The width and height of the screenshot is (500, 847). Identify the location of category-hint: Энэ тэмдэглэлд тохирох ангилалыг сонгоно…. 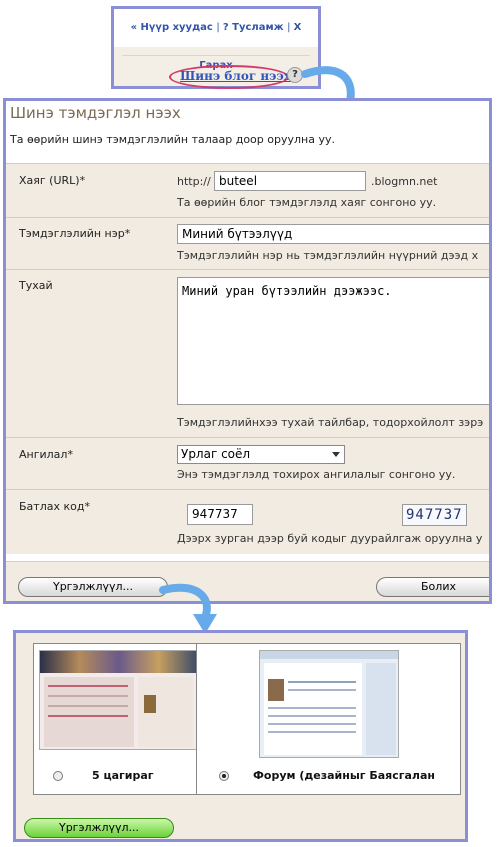
(316, 474).